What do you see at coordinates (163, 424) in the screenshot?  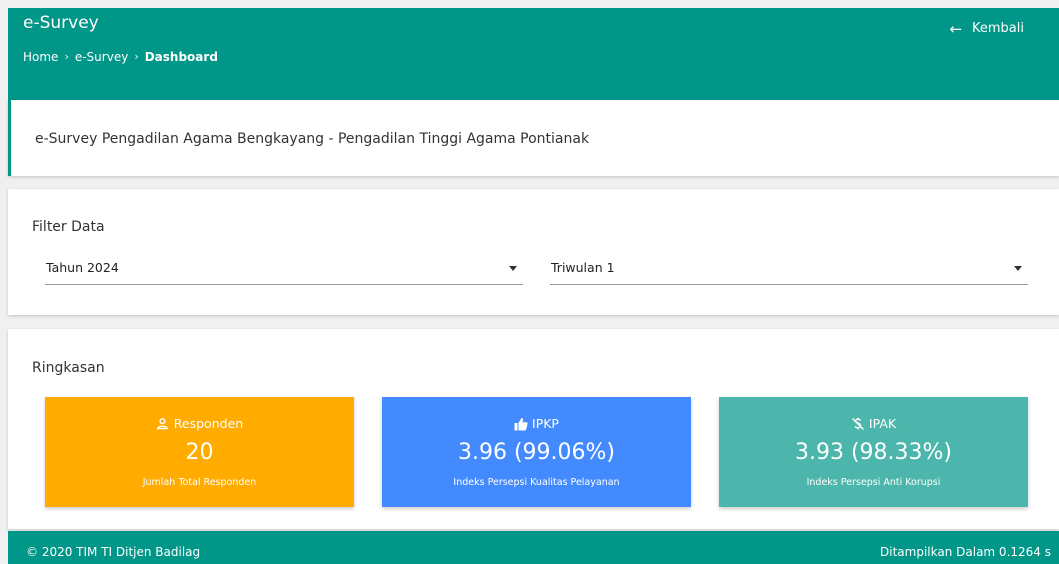 I see `user-icon` at bounding box center [163, 424].